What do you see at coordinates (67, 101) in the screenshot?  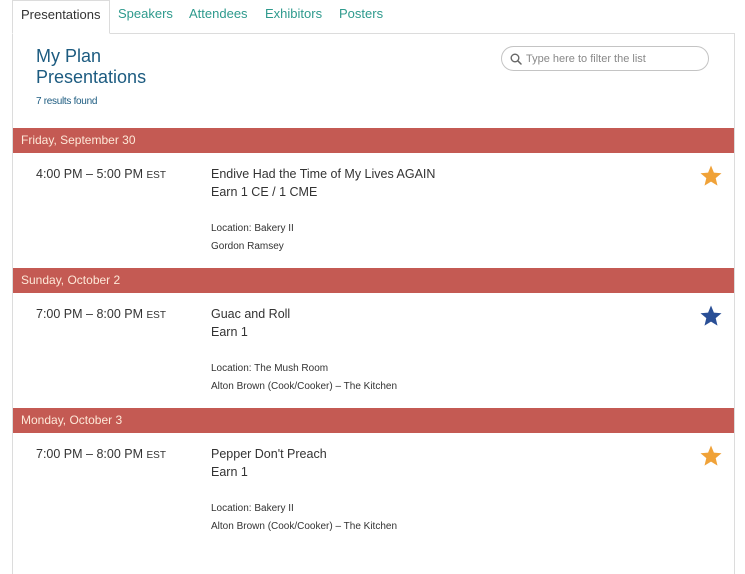 I see `results-count: 7 results found` at bounding box center [67, 101].